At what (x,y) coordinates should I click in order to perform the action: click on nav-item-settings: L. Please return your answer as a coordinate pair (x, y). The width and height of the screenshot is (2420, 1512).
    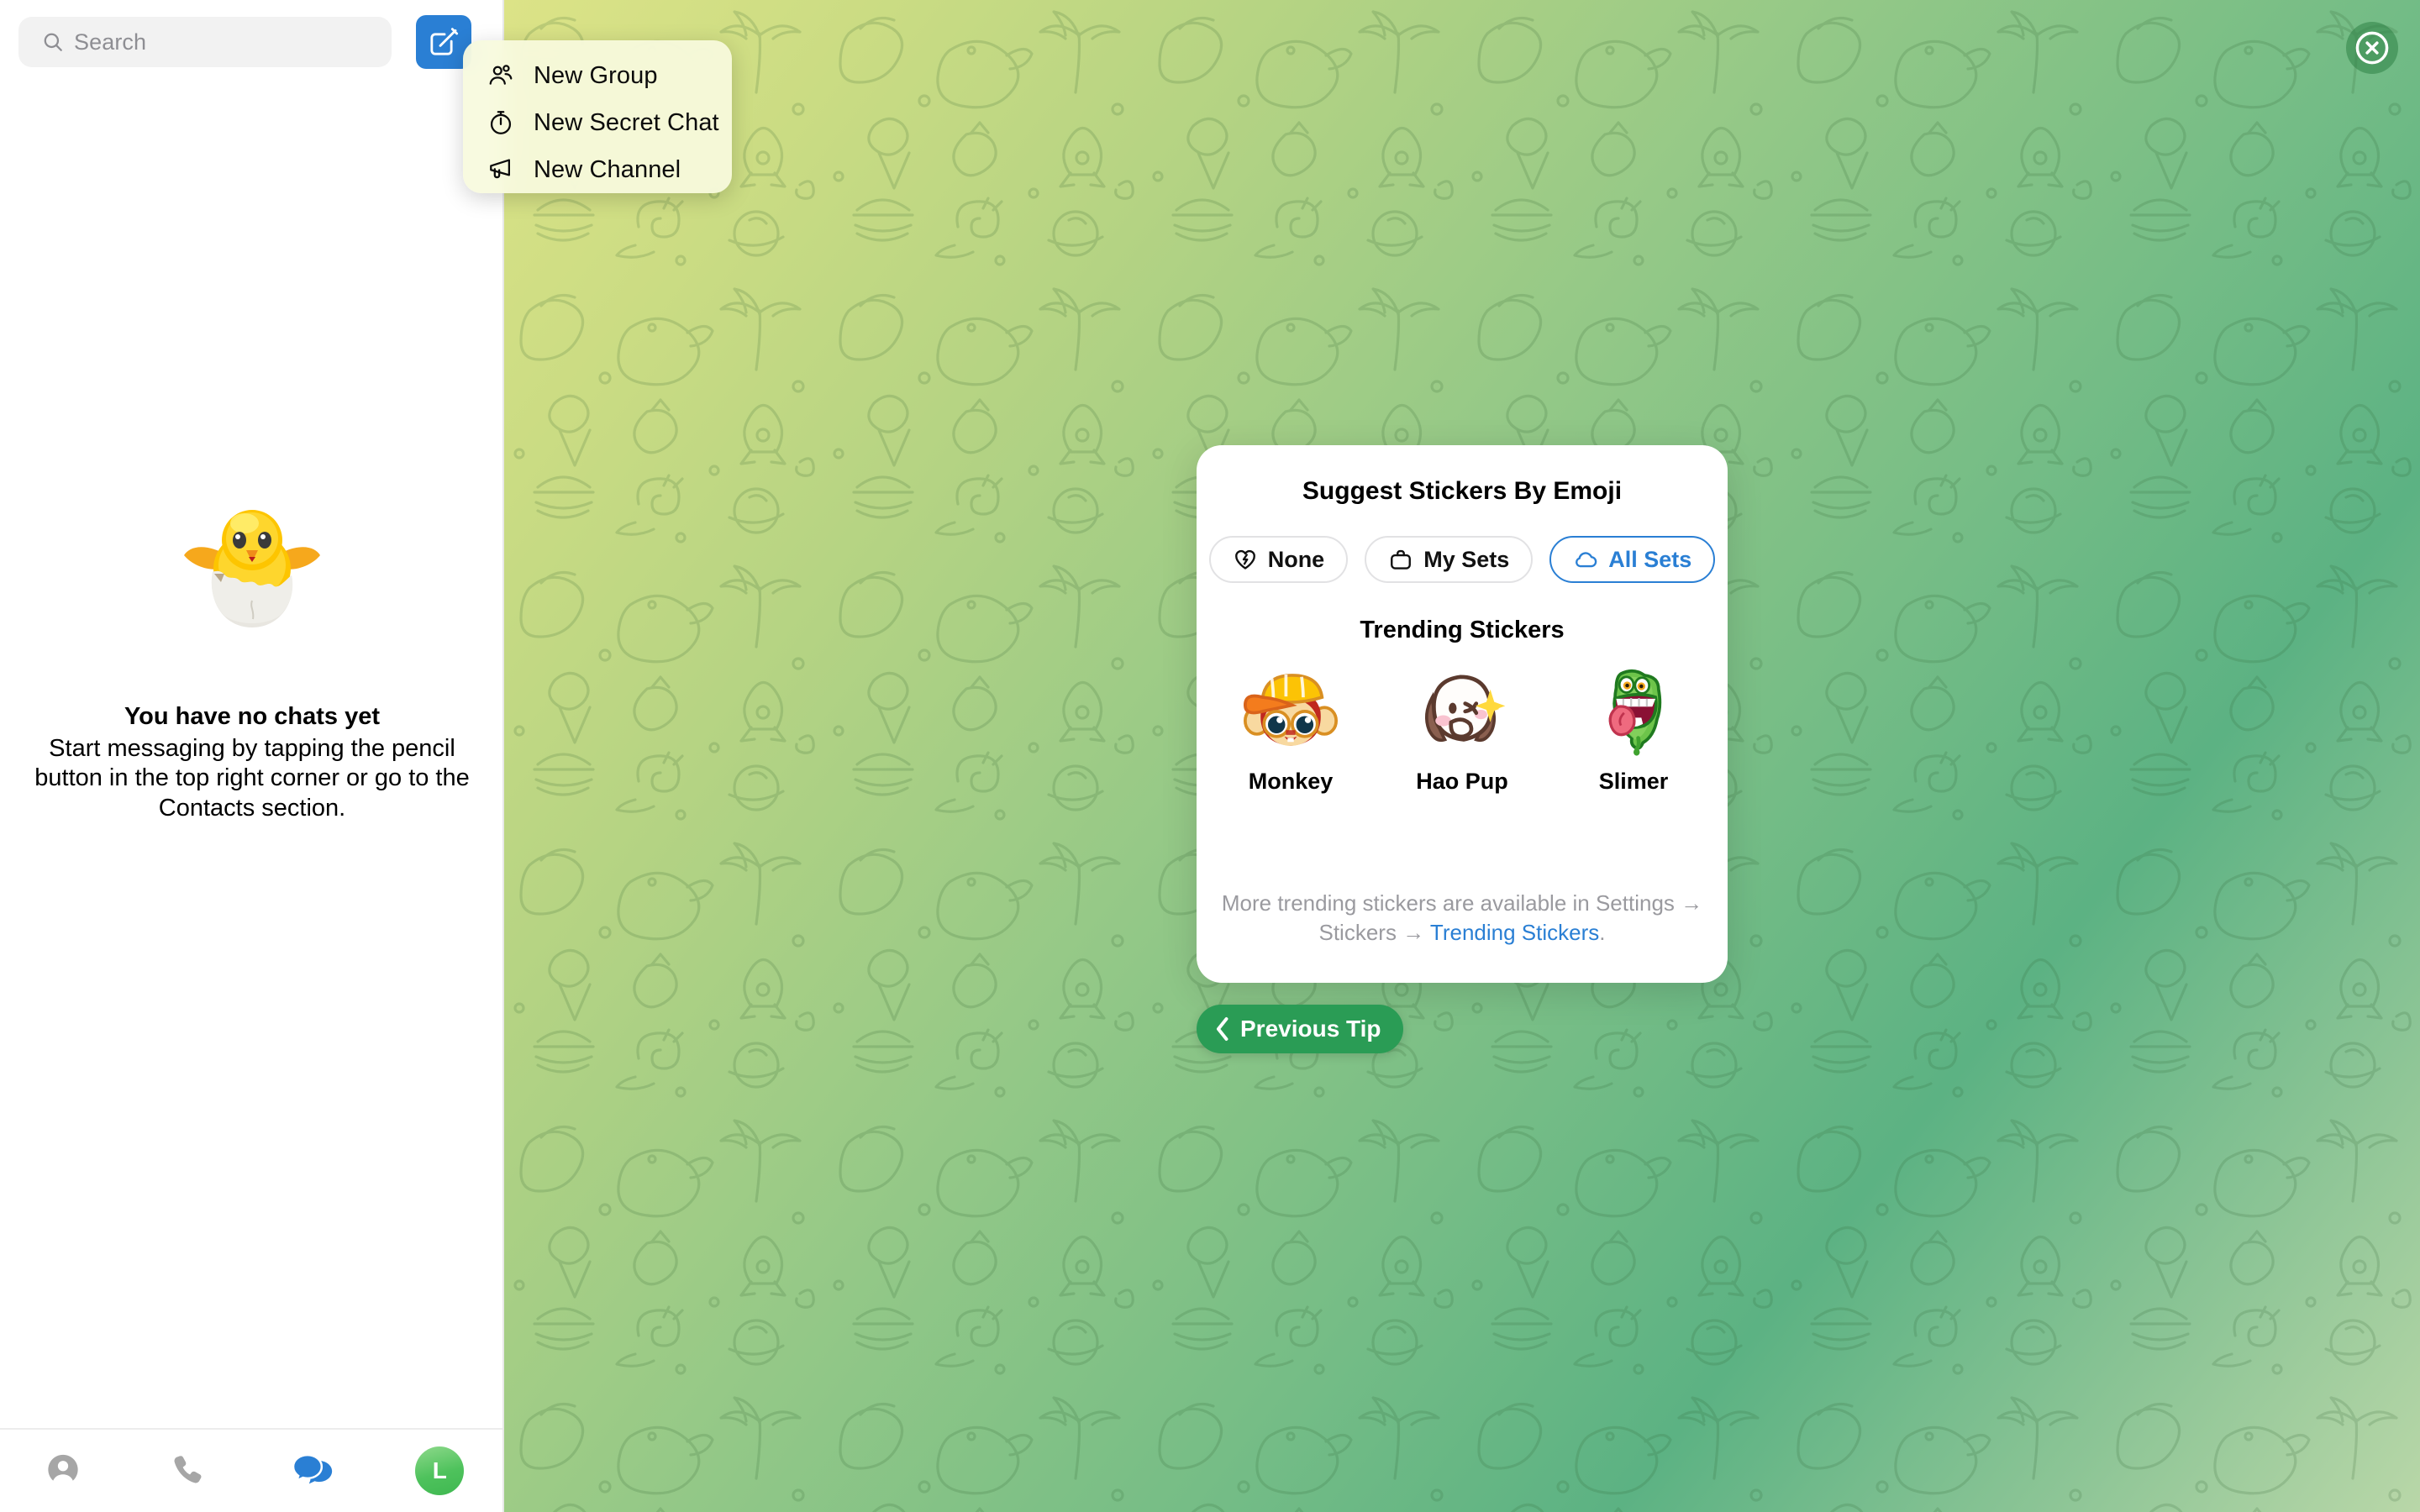
    Looking at the image, I should click on (440, 1470).